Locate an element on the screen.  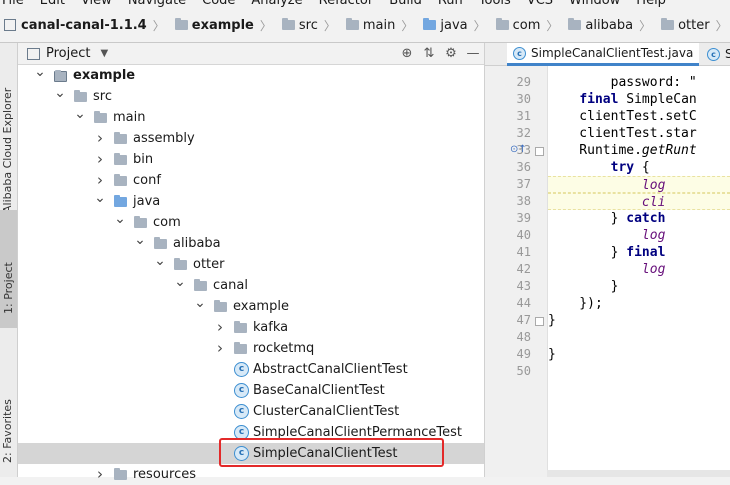
line-number: 36 is located at coordinates (523, 167).